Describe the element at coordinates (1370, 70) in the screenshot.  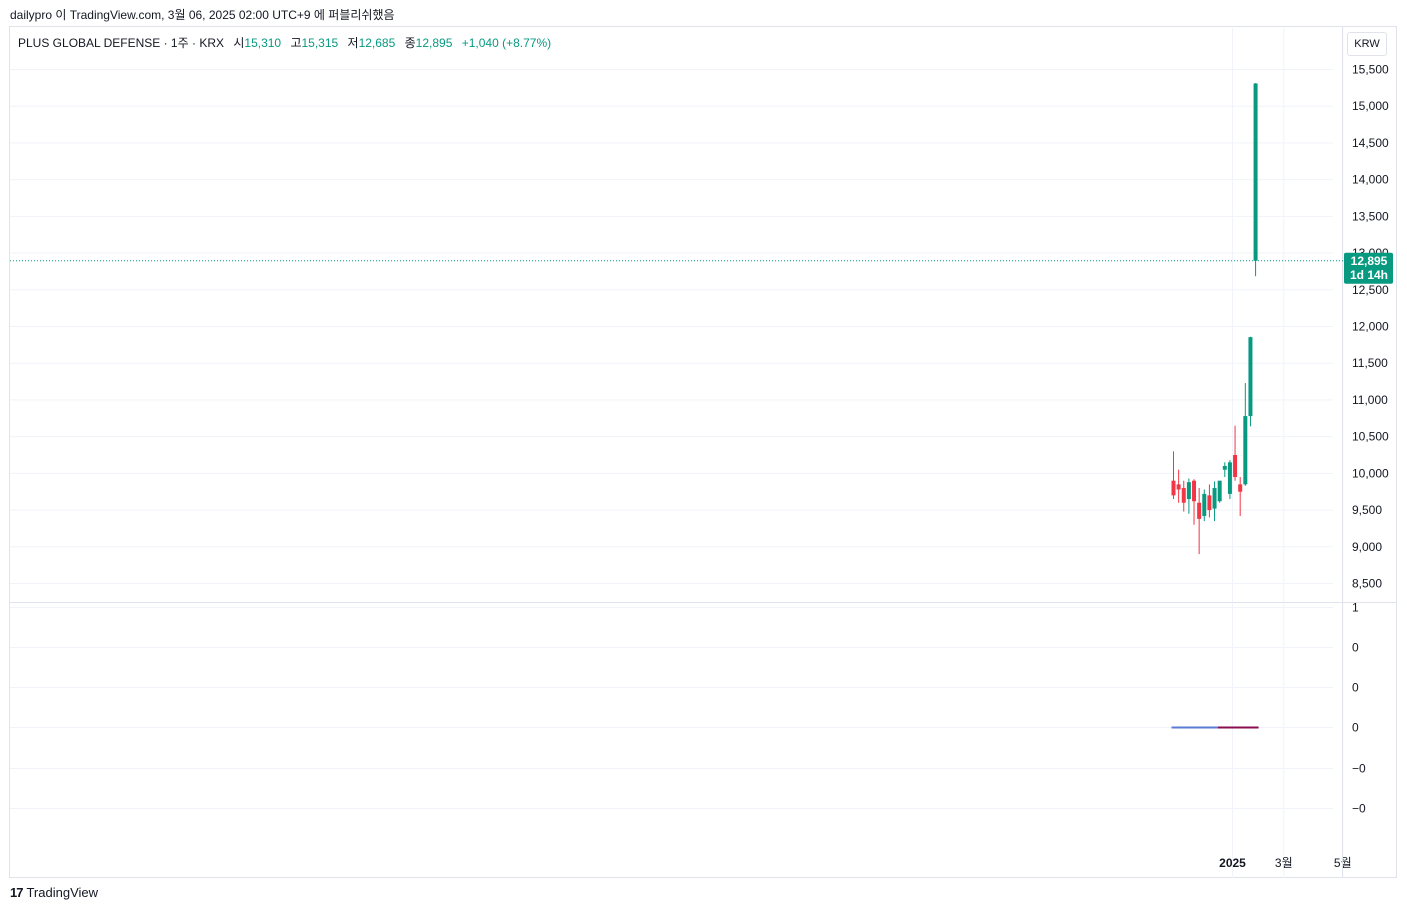
I see `y-tick-label: 15,500` at that location.